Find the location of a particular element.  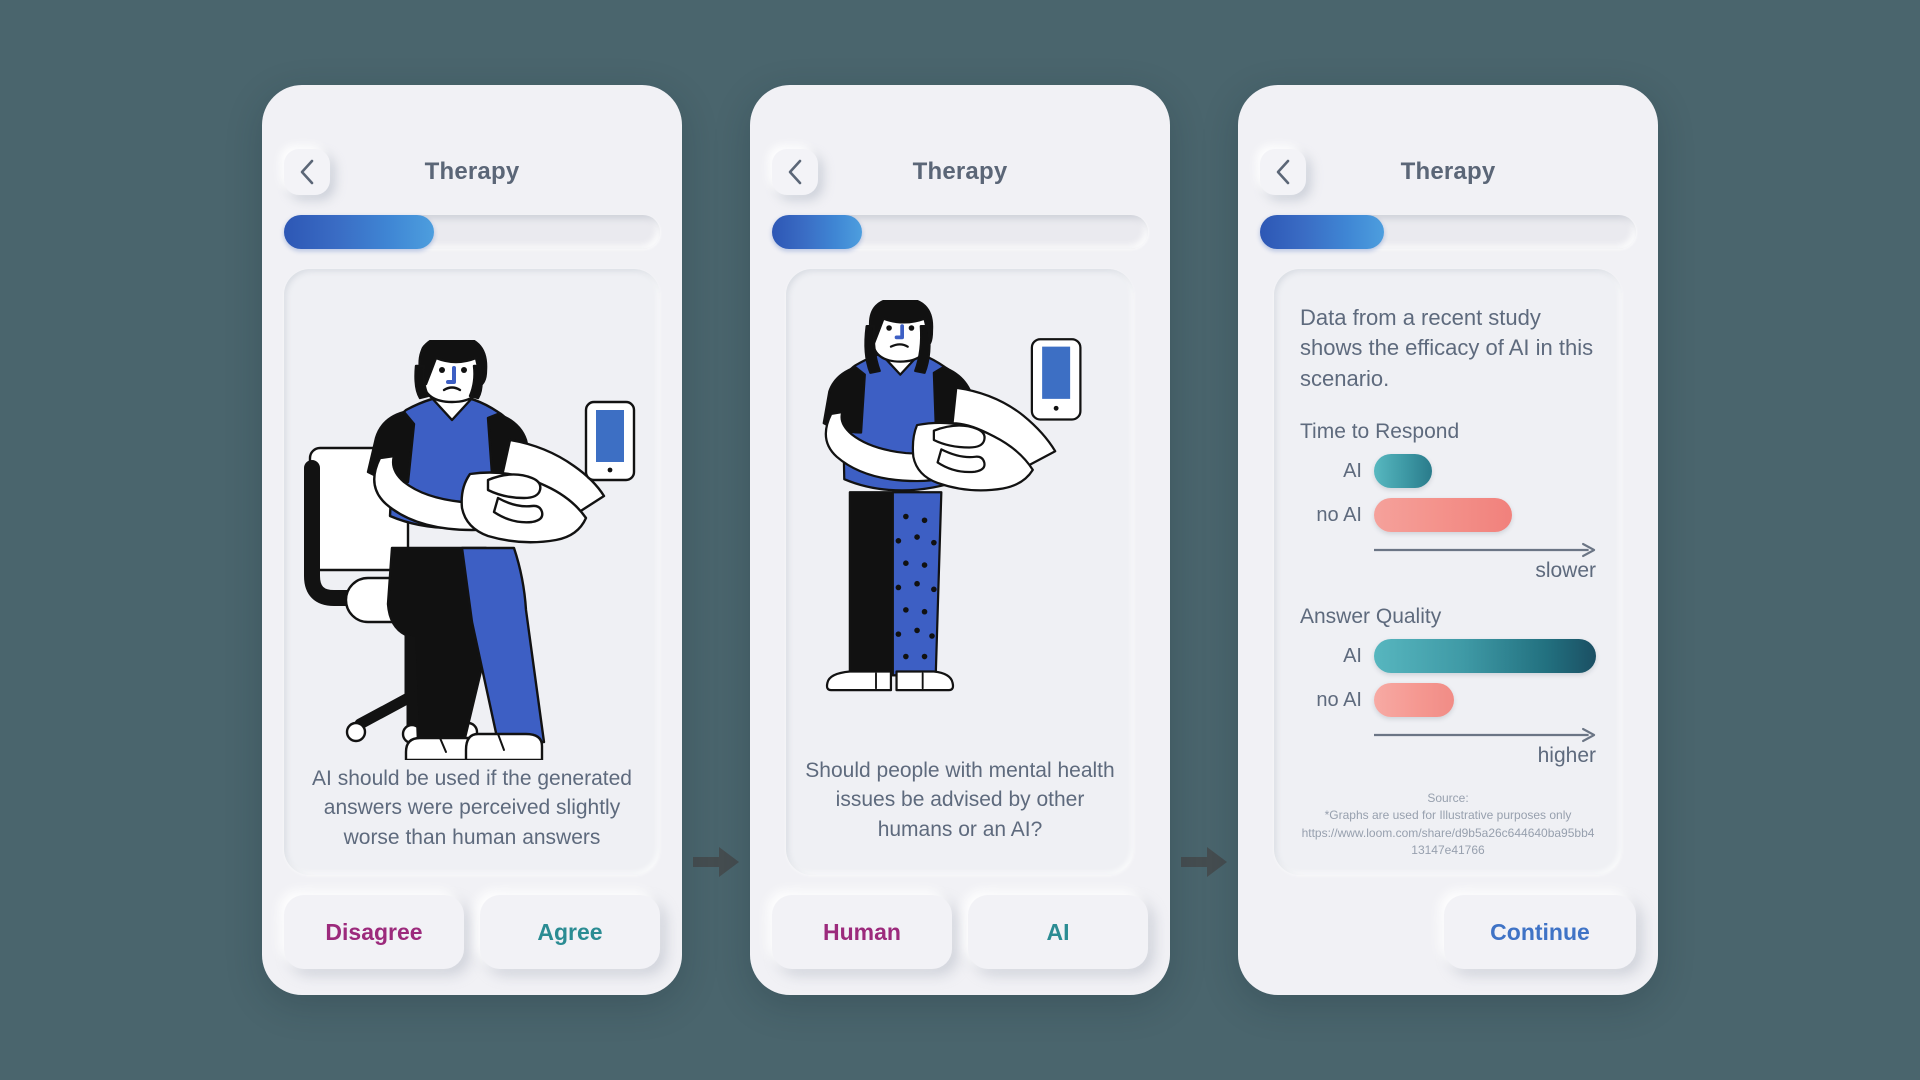

metric-answer-quality: Answer Quality AI no AI higher is located at coordinates (1448, 686).